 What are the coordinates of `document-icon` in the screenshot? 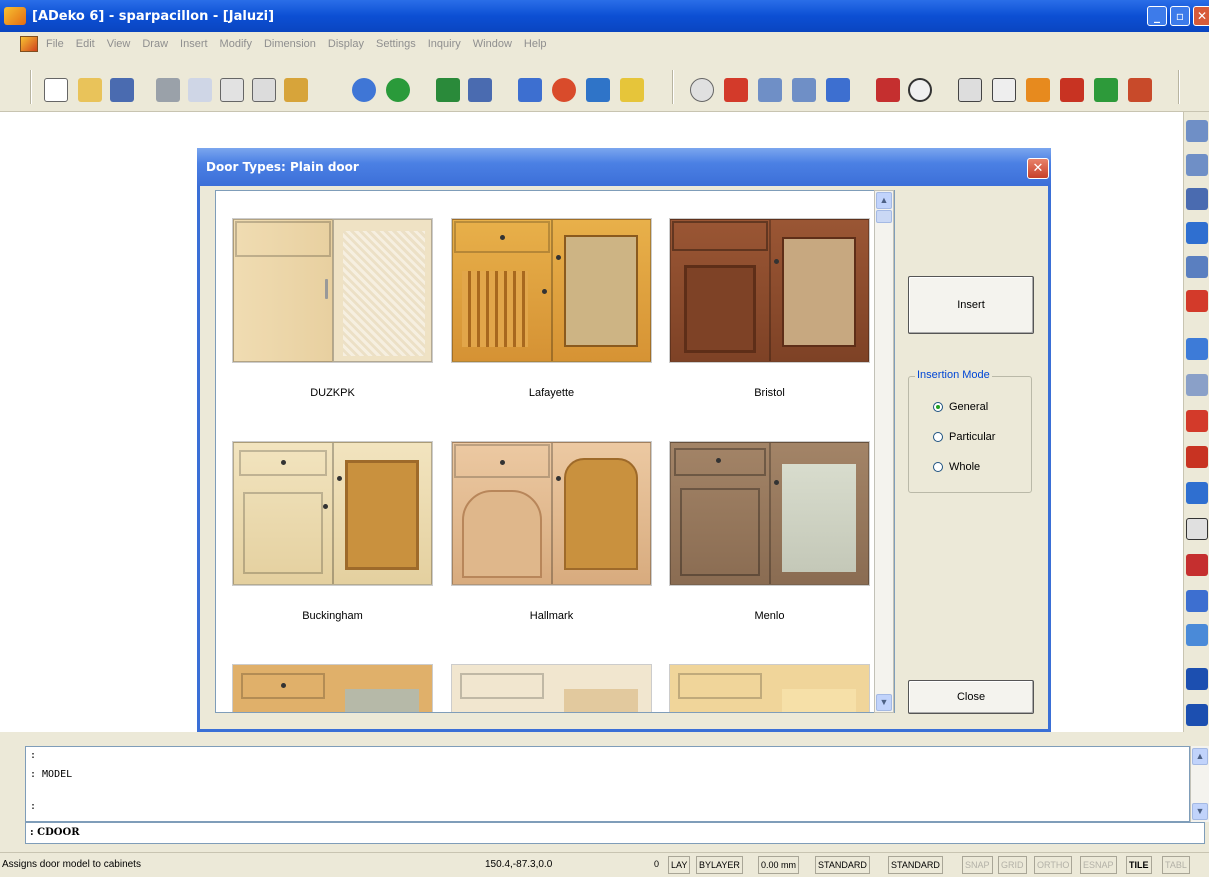 It's located at (29, 44).